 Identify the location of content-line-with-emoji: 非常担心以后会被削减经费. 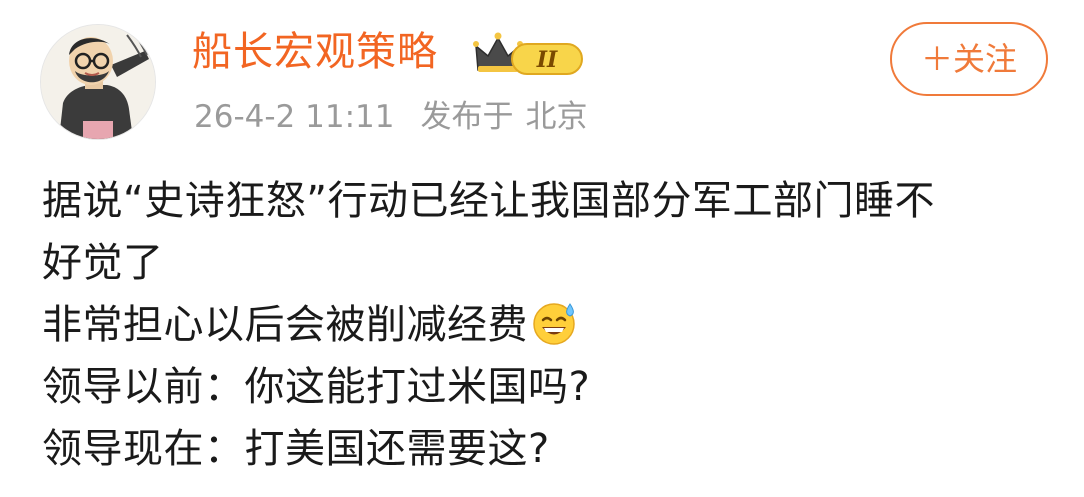
(547, 325).